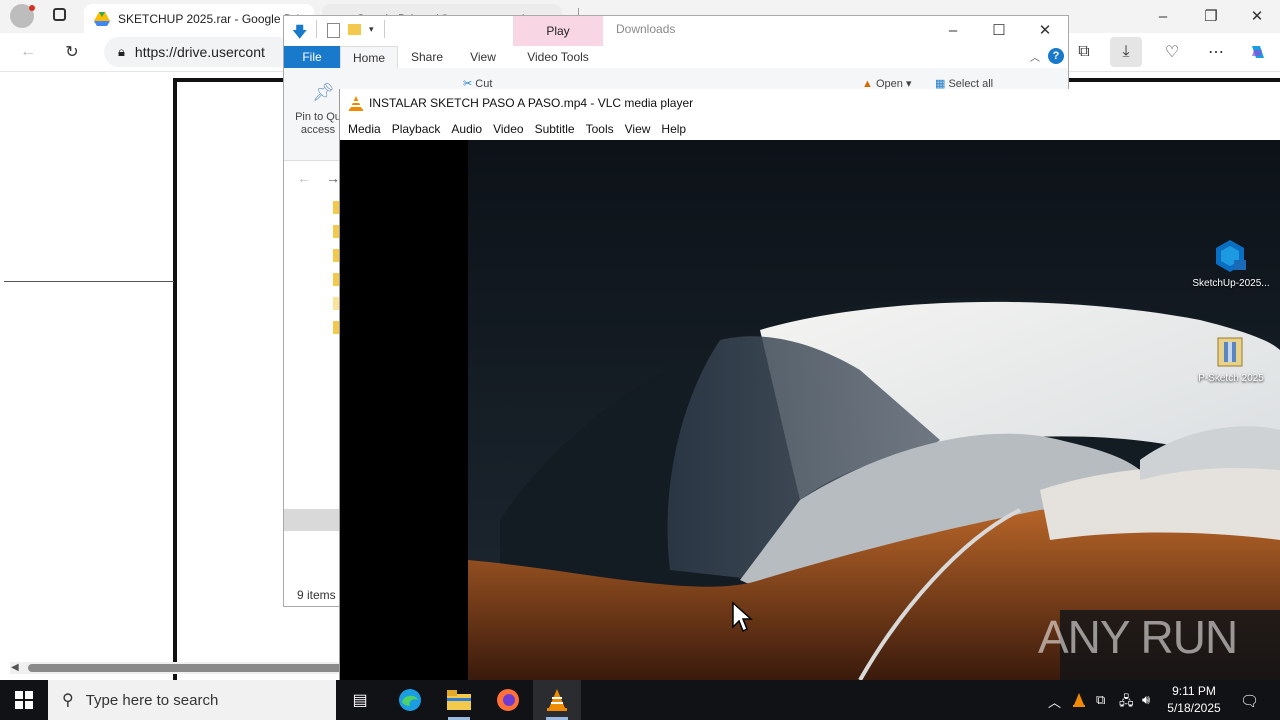 The width and height of the screenshot is (1280, 720). What do you see at coordinates (555, 129) in the screenshot?
I see `menu-subtitle: Subtitle` at bounding box center [555, 129].